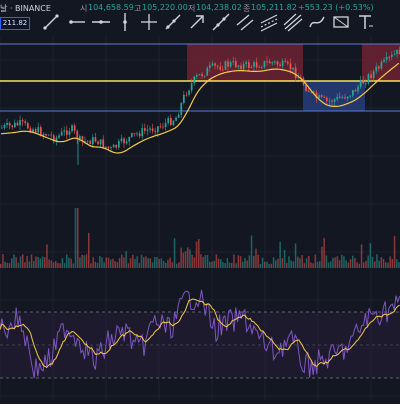  Describe the element at coordinates (125, 22) in the screenshot. I see `vertical-line-tool-icon` at that location.